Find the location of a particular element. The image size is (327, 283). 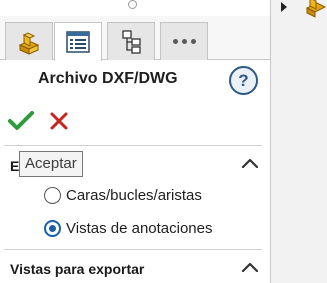

radio-option-annotation-views: Vistas de anotaciones is located at coordinates (128, 228).